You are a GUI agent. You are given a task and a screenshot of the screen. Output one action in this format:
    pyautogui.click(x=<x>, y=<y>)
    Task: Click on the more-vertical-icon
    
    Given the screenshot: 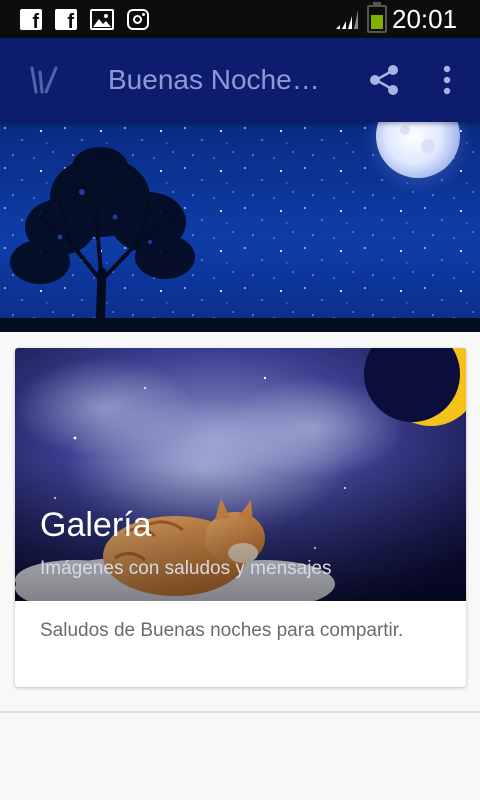 What is the action you would take?
    pyautogui.click(x=447, y=80)
    